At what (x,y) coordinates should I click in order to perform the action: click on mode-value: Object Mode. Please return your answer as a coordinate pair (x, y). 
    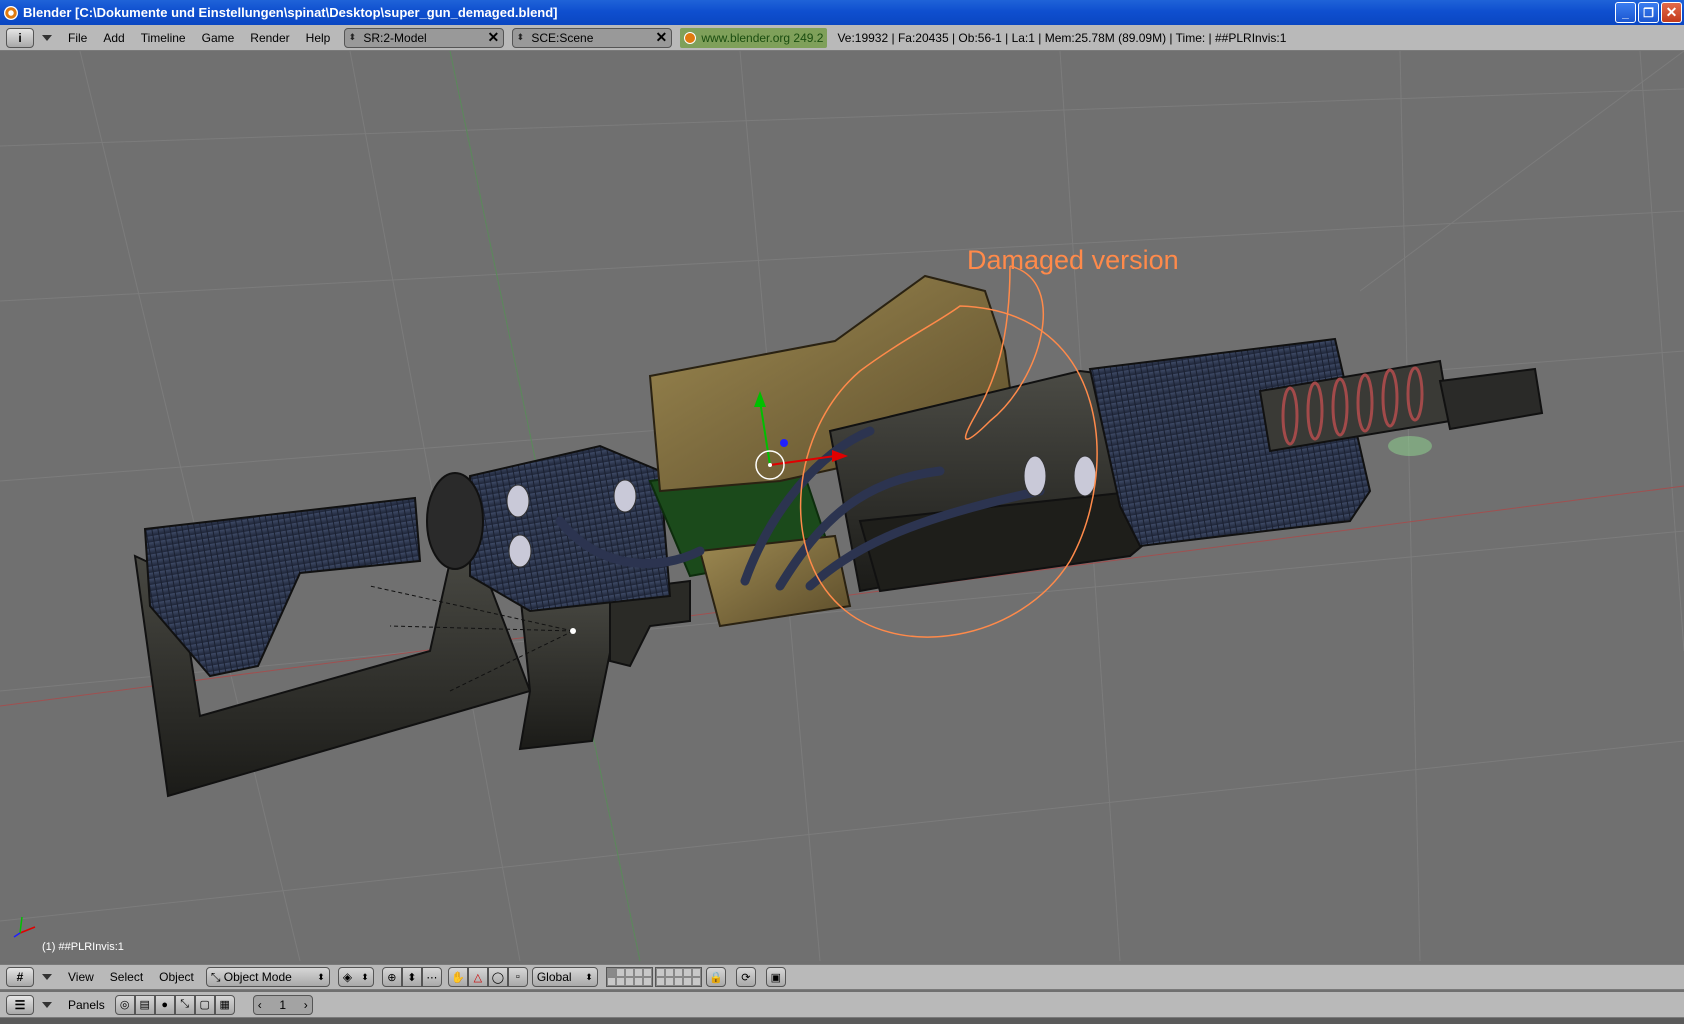
    Looking at the image, I should click on (258, 977).